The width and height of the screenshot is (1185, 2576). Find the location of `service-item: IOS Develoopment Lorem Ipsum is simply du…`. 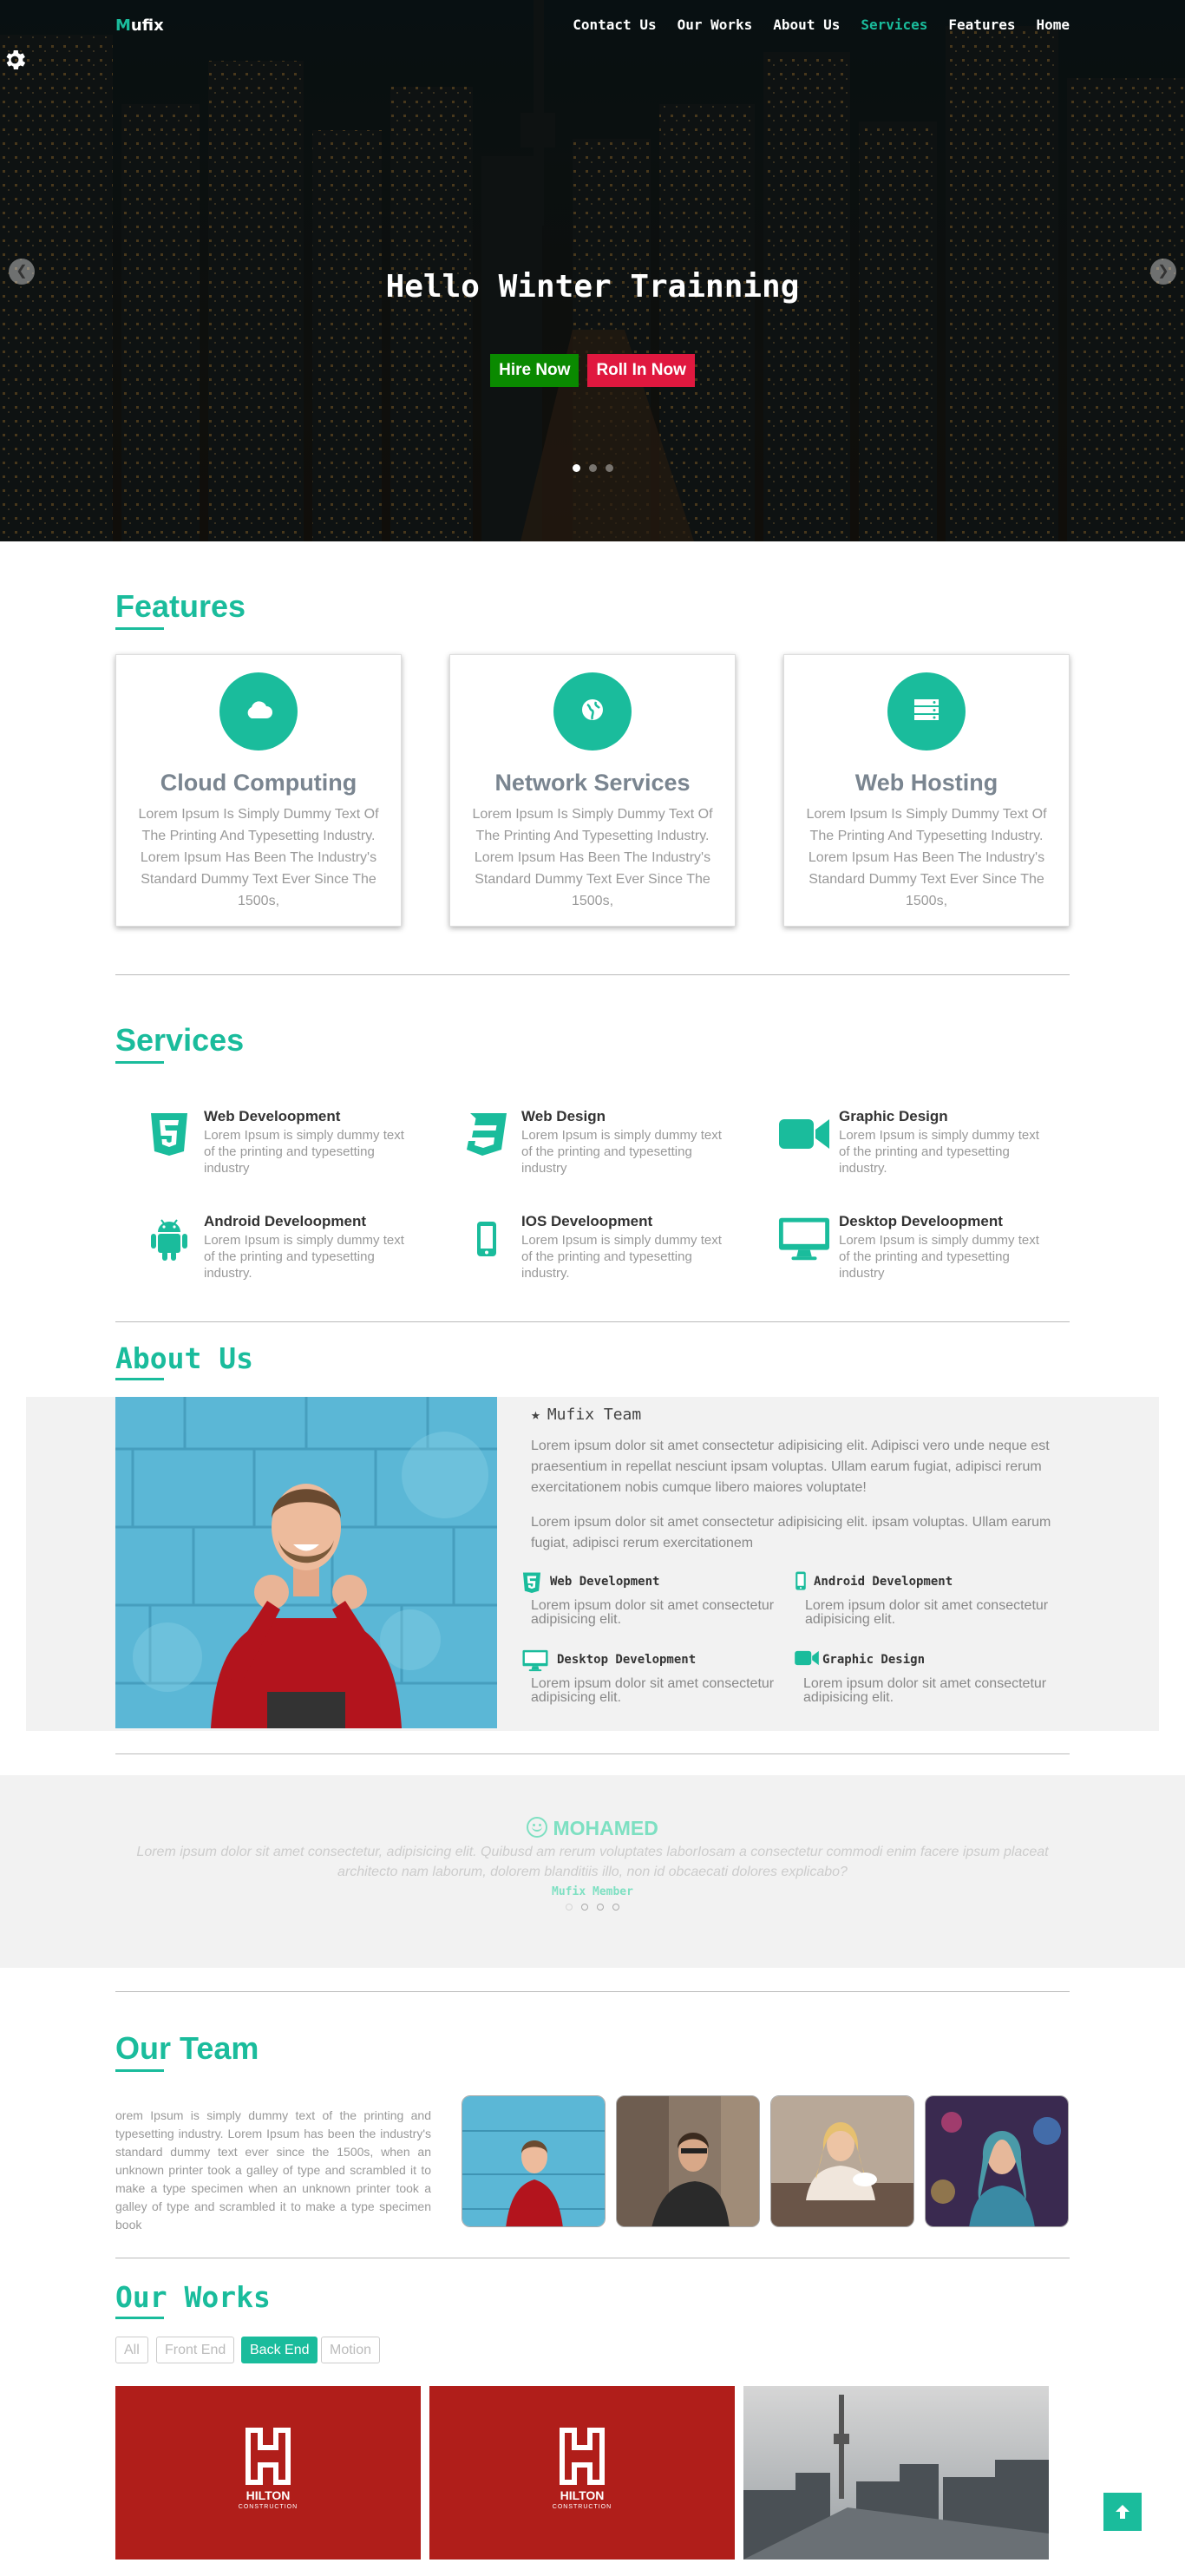

service-item: IOS Develoopment Lorem Ipsum is simply du… is located at coordinates (599, 1252).